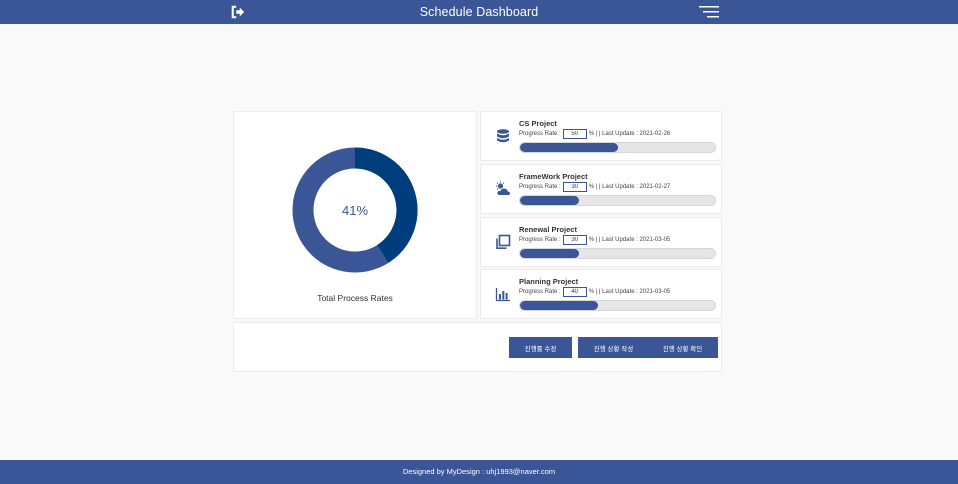 Image resolution: width=958 pixels, height=484 pixels. Describe the element at coordinates (655, 134) in the screenshot. I see `last-update-date: 2021-02-26` at that location.